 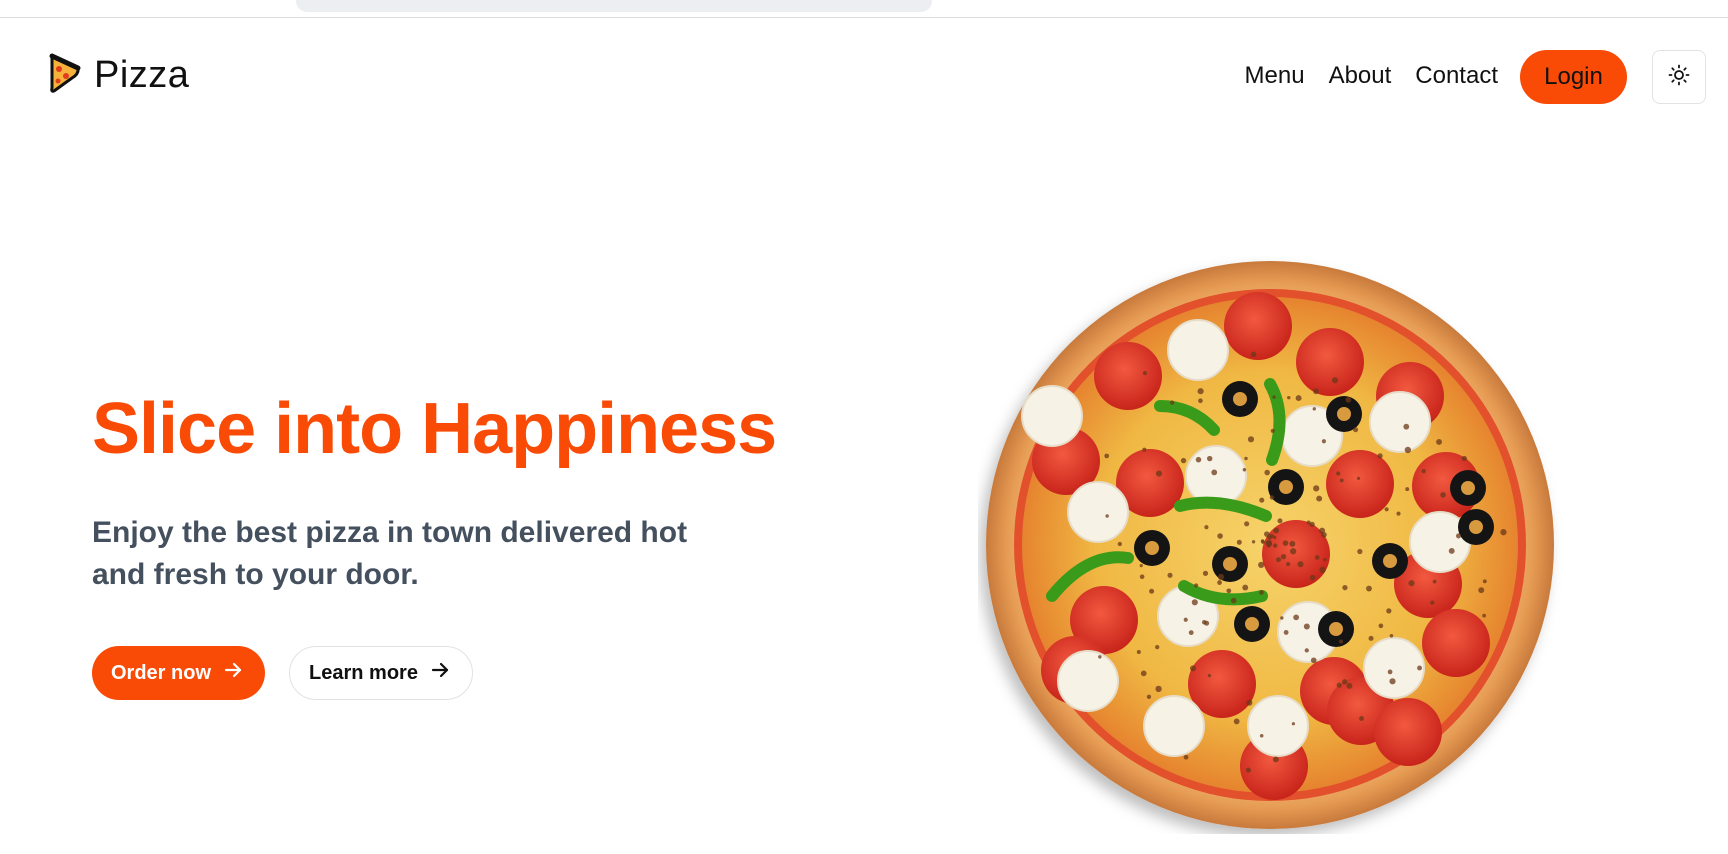 I want to click on theme-toggle-button, so click(x=1679, y=77).